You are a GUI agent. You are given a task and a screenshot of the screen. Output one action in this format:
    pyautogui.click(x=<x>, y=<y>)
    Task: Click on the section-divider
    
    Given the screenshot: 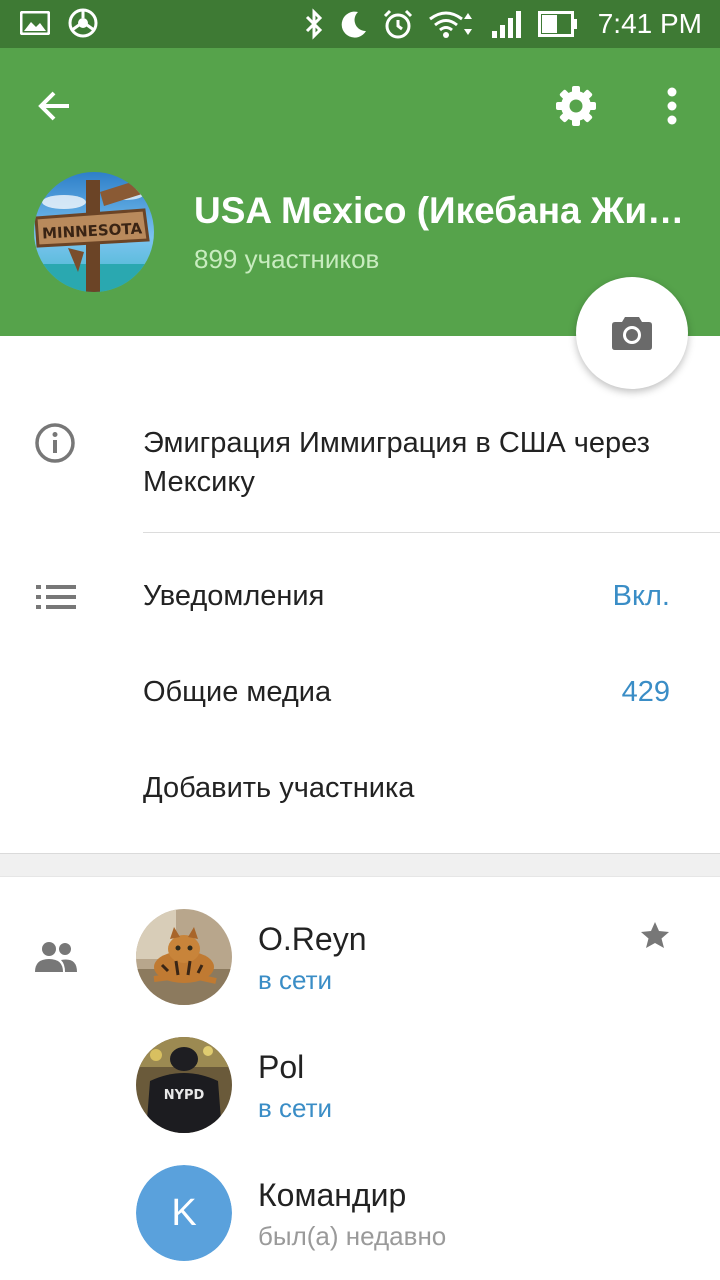 What is the action you would take?
    pyautogui.click(x=360, y=865)
    